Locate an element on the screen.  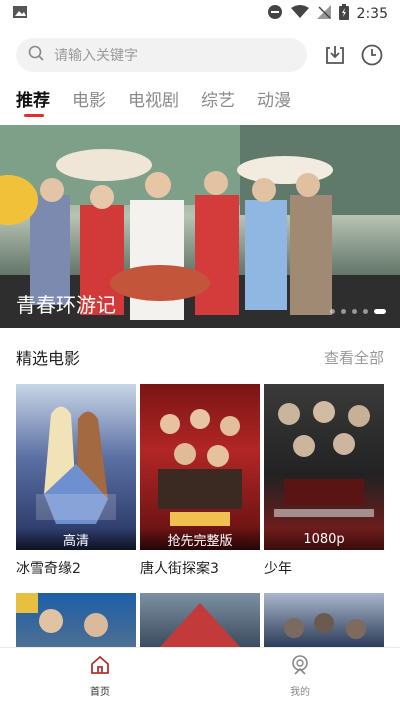
search-placeholder: 请输入关键字 is located at coordinates (96, 56).